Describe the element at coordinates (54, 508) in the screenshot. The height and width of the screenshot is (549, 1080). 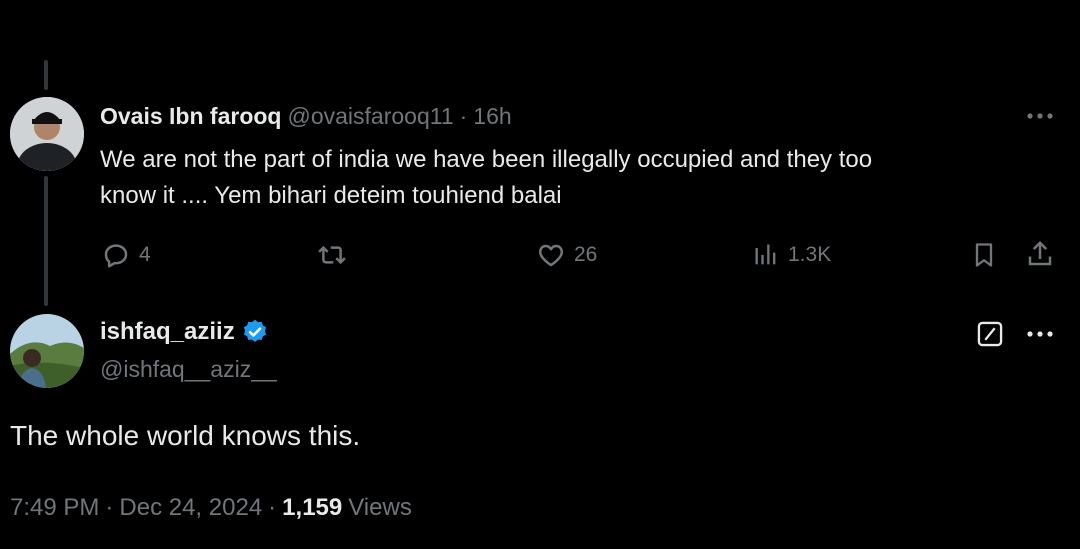
I see `tweet-time: 7:49 PM` at that location.